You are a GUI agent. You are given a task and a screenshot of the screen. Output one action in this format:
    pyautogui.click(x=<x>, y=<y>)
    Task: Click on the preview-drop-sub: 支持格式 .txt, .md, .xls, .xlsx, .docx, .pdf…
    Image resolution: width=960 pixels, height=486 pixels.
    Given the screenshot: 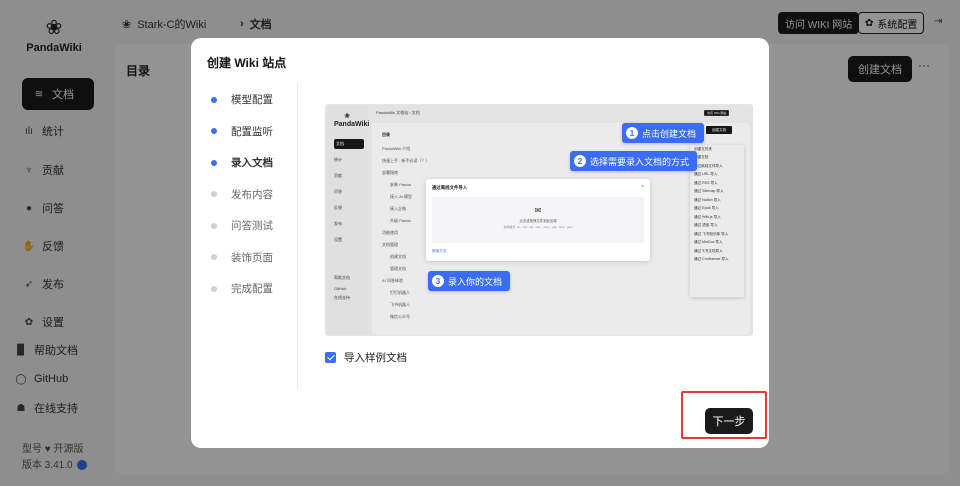 What is the action you would take?
    pyautogui.click(x=538, y=227)
    